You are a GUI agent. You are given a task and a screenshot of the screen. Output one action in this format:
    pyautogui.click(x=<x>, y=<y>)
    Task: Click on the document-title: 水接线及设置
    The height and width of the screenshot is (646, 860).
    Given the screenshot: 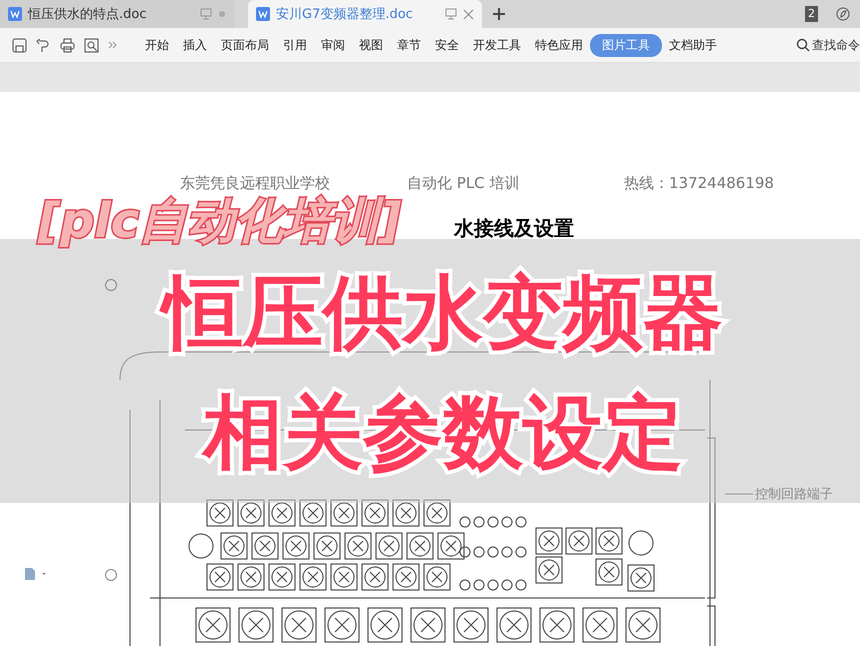 What is the action you would take?
    pyautogui.click(x=514, y=228)
    